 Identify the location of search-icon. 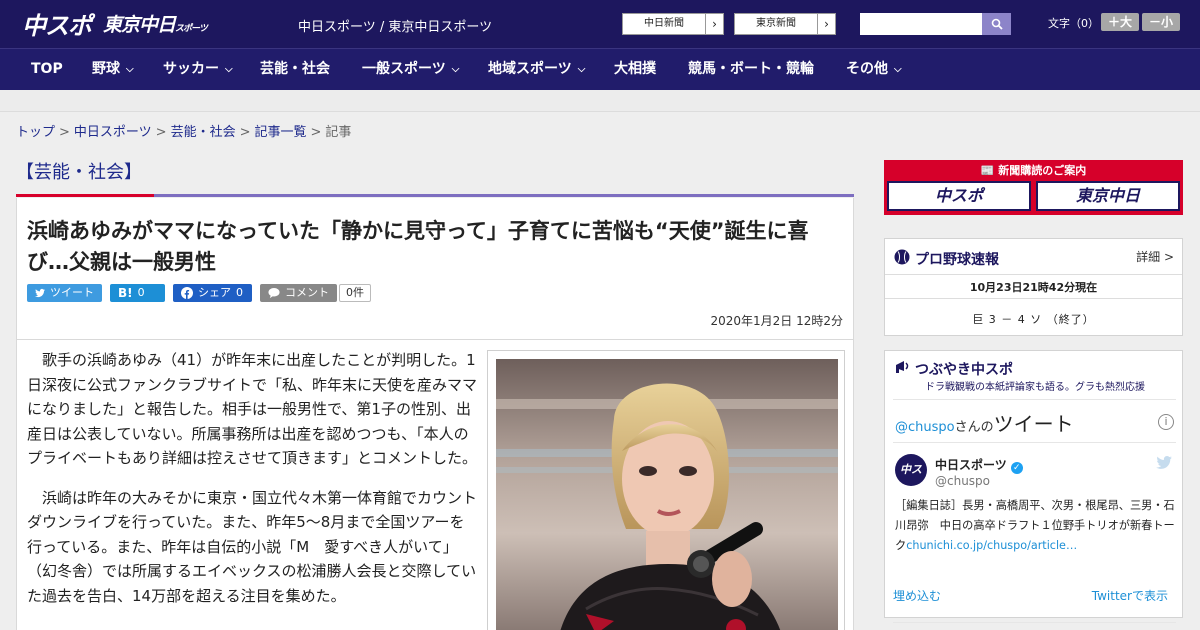
(997, 24).